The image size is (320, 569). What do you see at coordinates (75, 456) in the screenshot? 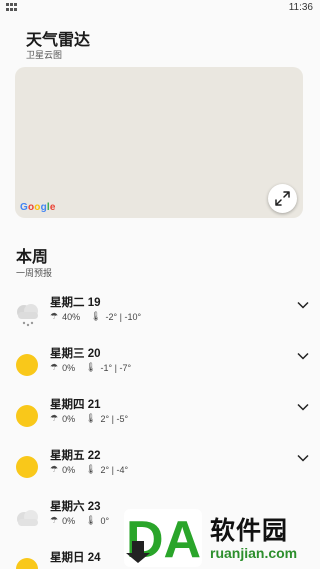
I see `day-label: 星期五 22` at bounding box center [75, 456].